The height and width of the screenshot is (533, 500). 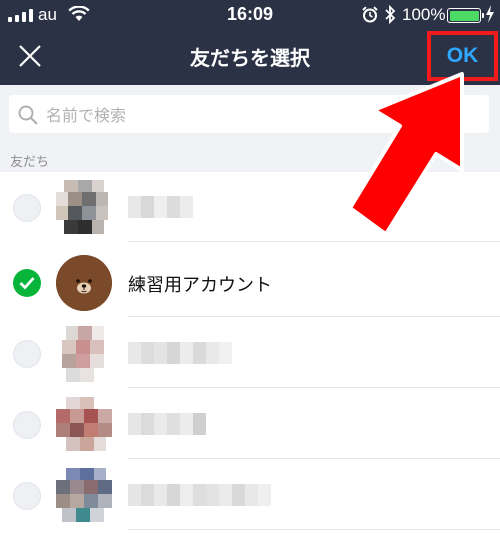 I want to click on alarm-icon, so click(x=370, y=14).